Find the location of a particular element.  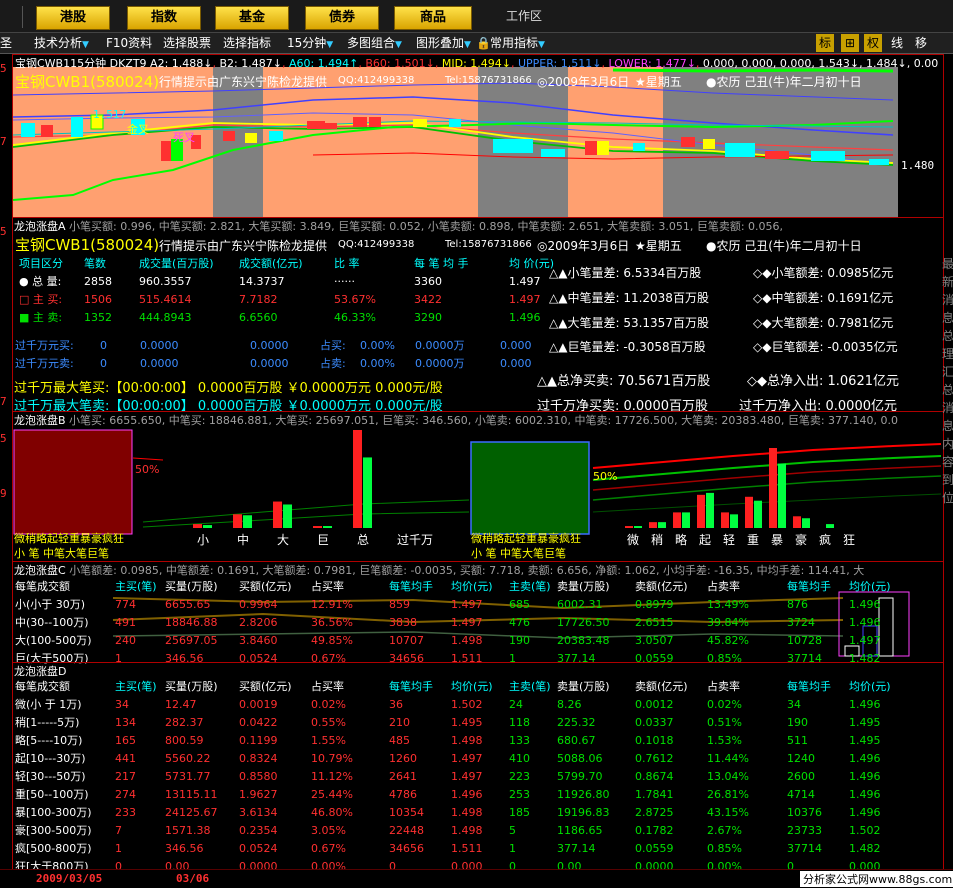

table-cell: 0.0422 is located at coordinates (258, 722).